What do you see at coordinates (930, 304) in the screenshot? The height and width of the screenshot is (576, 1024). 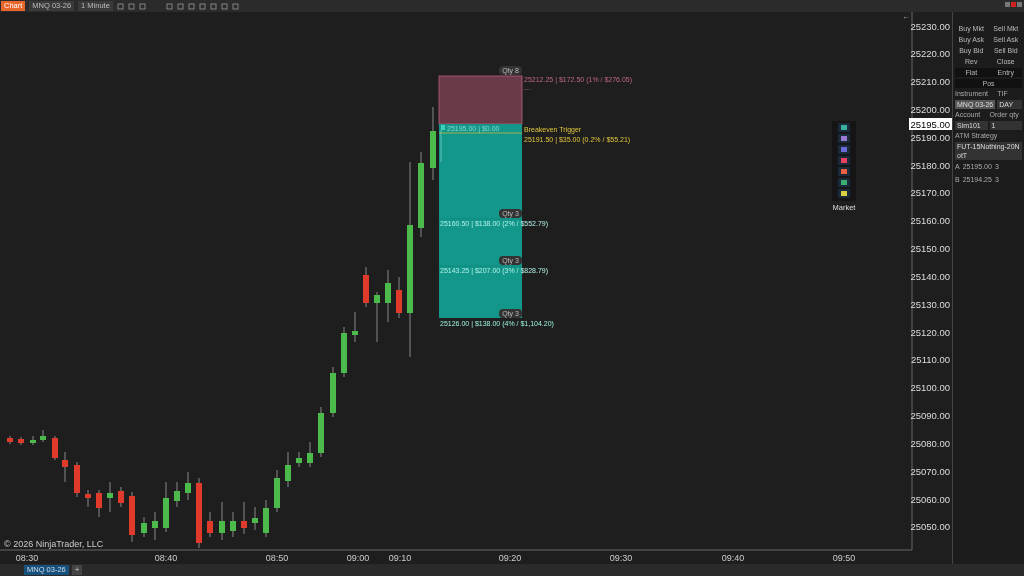 I see `price-label: 25130.00` at bounding box center [930, 304].